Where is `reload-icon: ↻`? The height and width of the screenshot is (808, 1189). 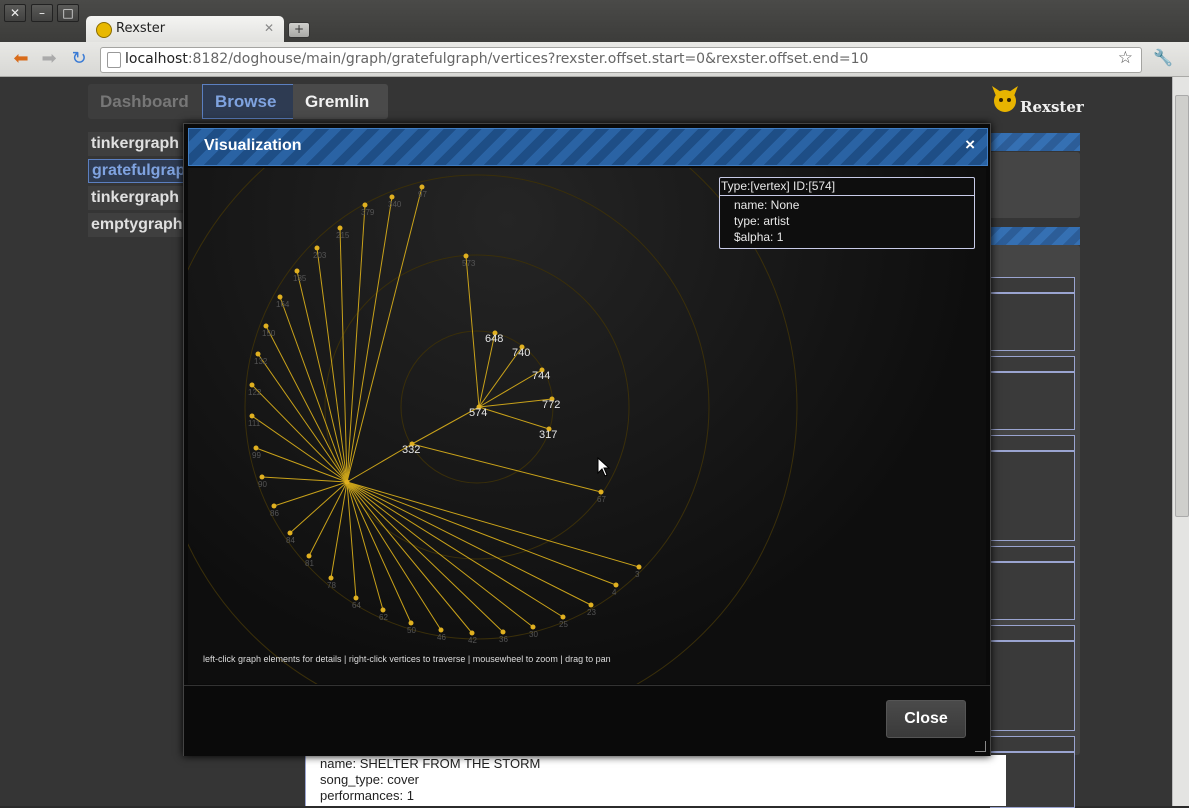 reload-icon: ↻ is located at coordinates (79, 59).